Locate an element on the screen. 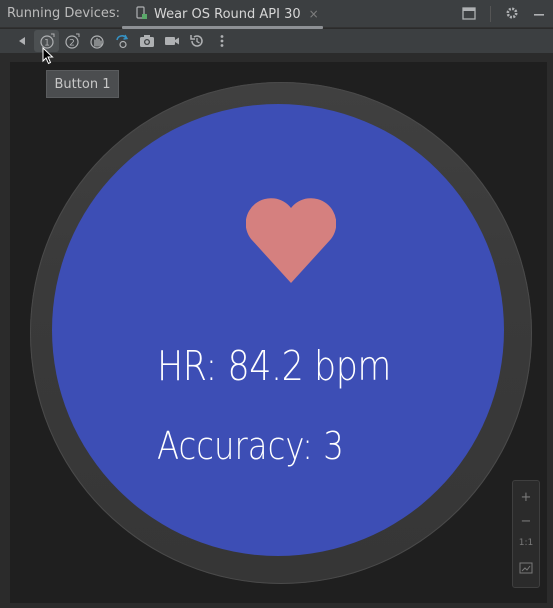 The width and height of the screenshot is (553, 608). running-devices-header: Running Devices: Wear OS Round API 30 × is located at coordinates (276, 14).